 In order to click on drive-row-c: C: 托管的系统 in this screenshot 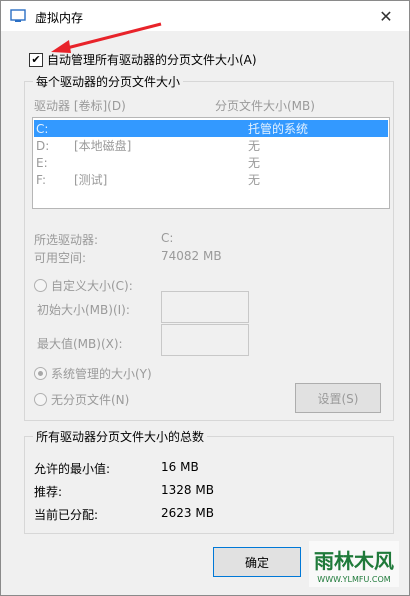, I will do `click(211, 128)`.